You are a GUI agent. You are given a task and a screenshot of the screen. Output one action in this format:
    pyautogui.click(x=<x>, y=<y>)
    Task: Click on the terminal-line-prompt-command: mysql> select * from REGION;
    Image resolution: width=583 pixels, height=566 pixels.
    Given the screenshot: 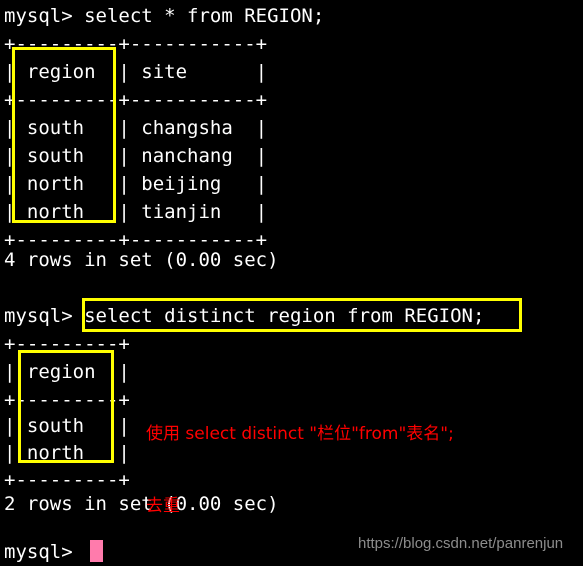 What is the action you would take?
    pyautogui.click(x=164, y=16)
    